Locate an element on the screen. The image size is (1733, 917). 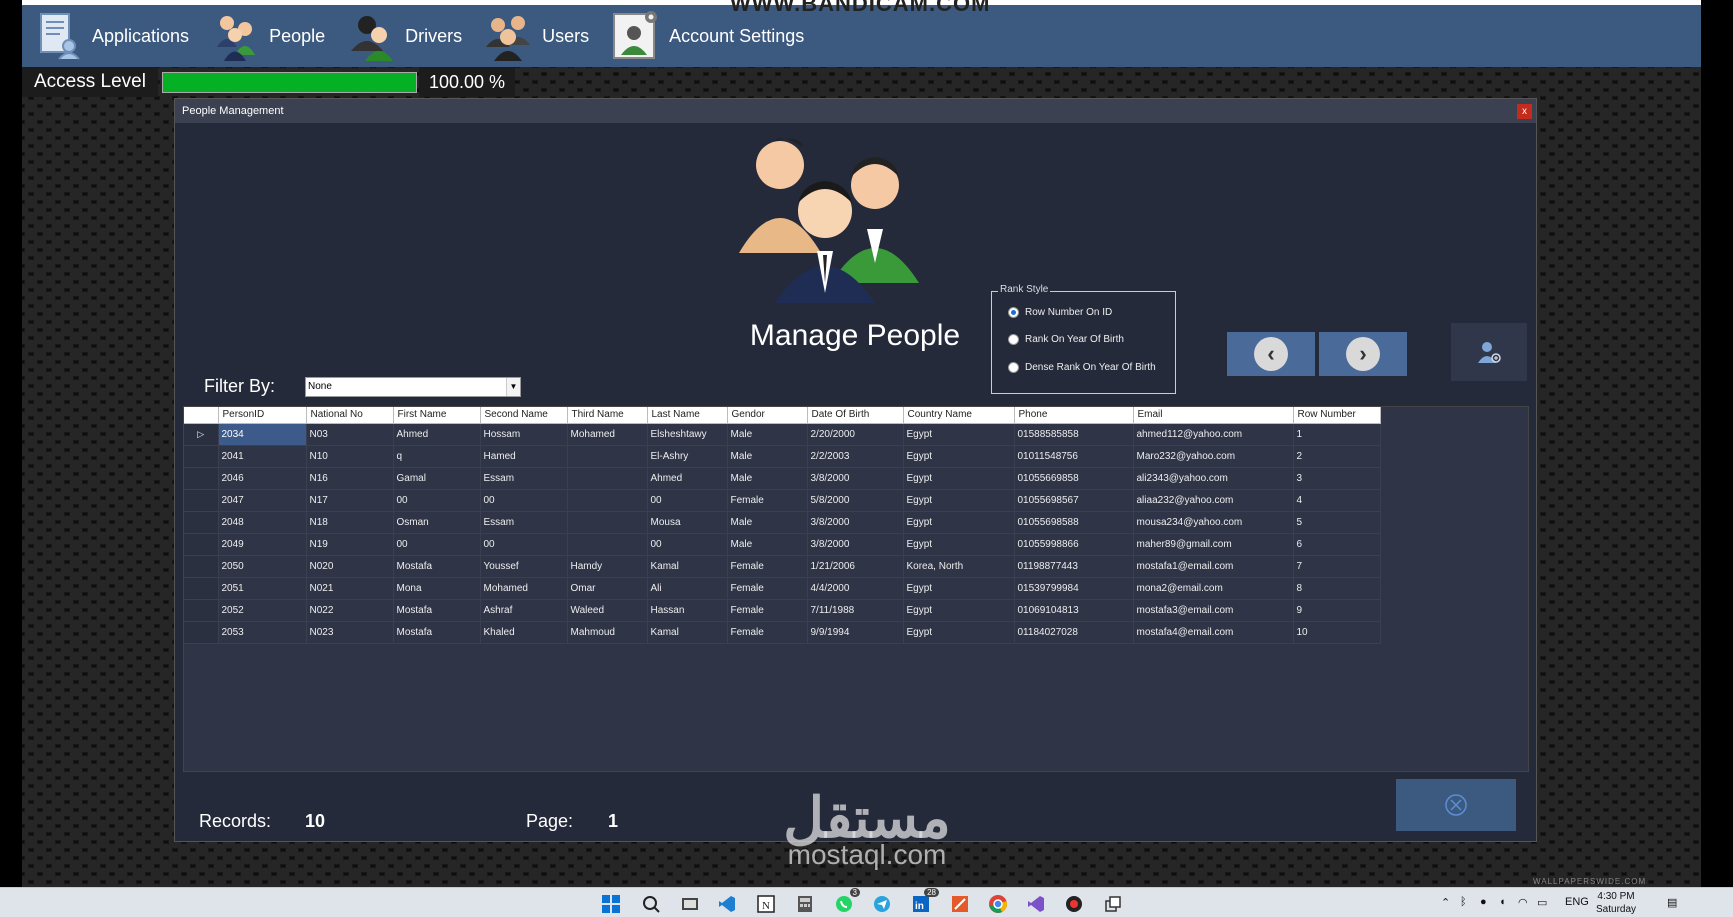
table-cell: Ashraf is located at coordinates (524, 610).